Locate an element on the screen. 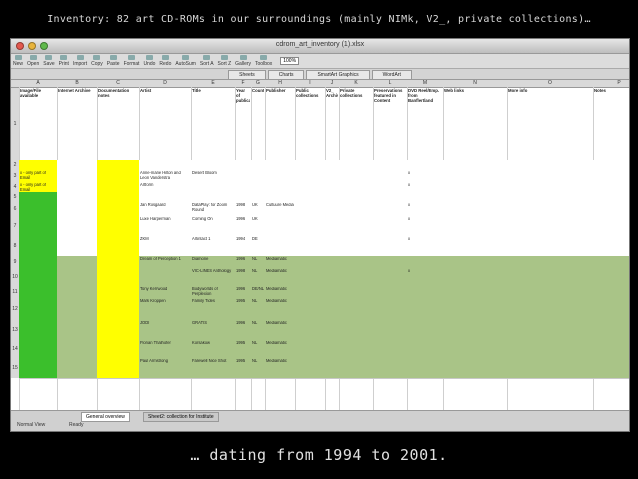  table-cell: Jan Rosgaard is located at coordinates (165, 209).